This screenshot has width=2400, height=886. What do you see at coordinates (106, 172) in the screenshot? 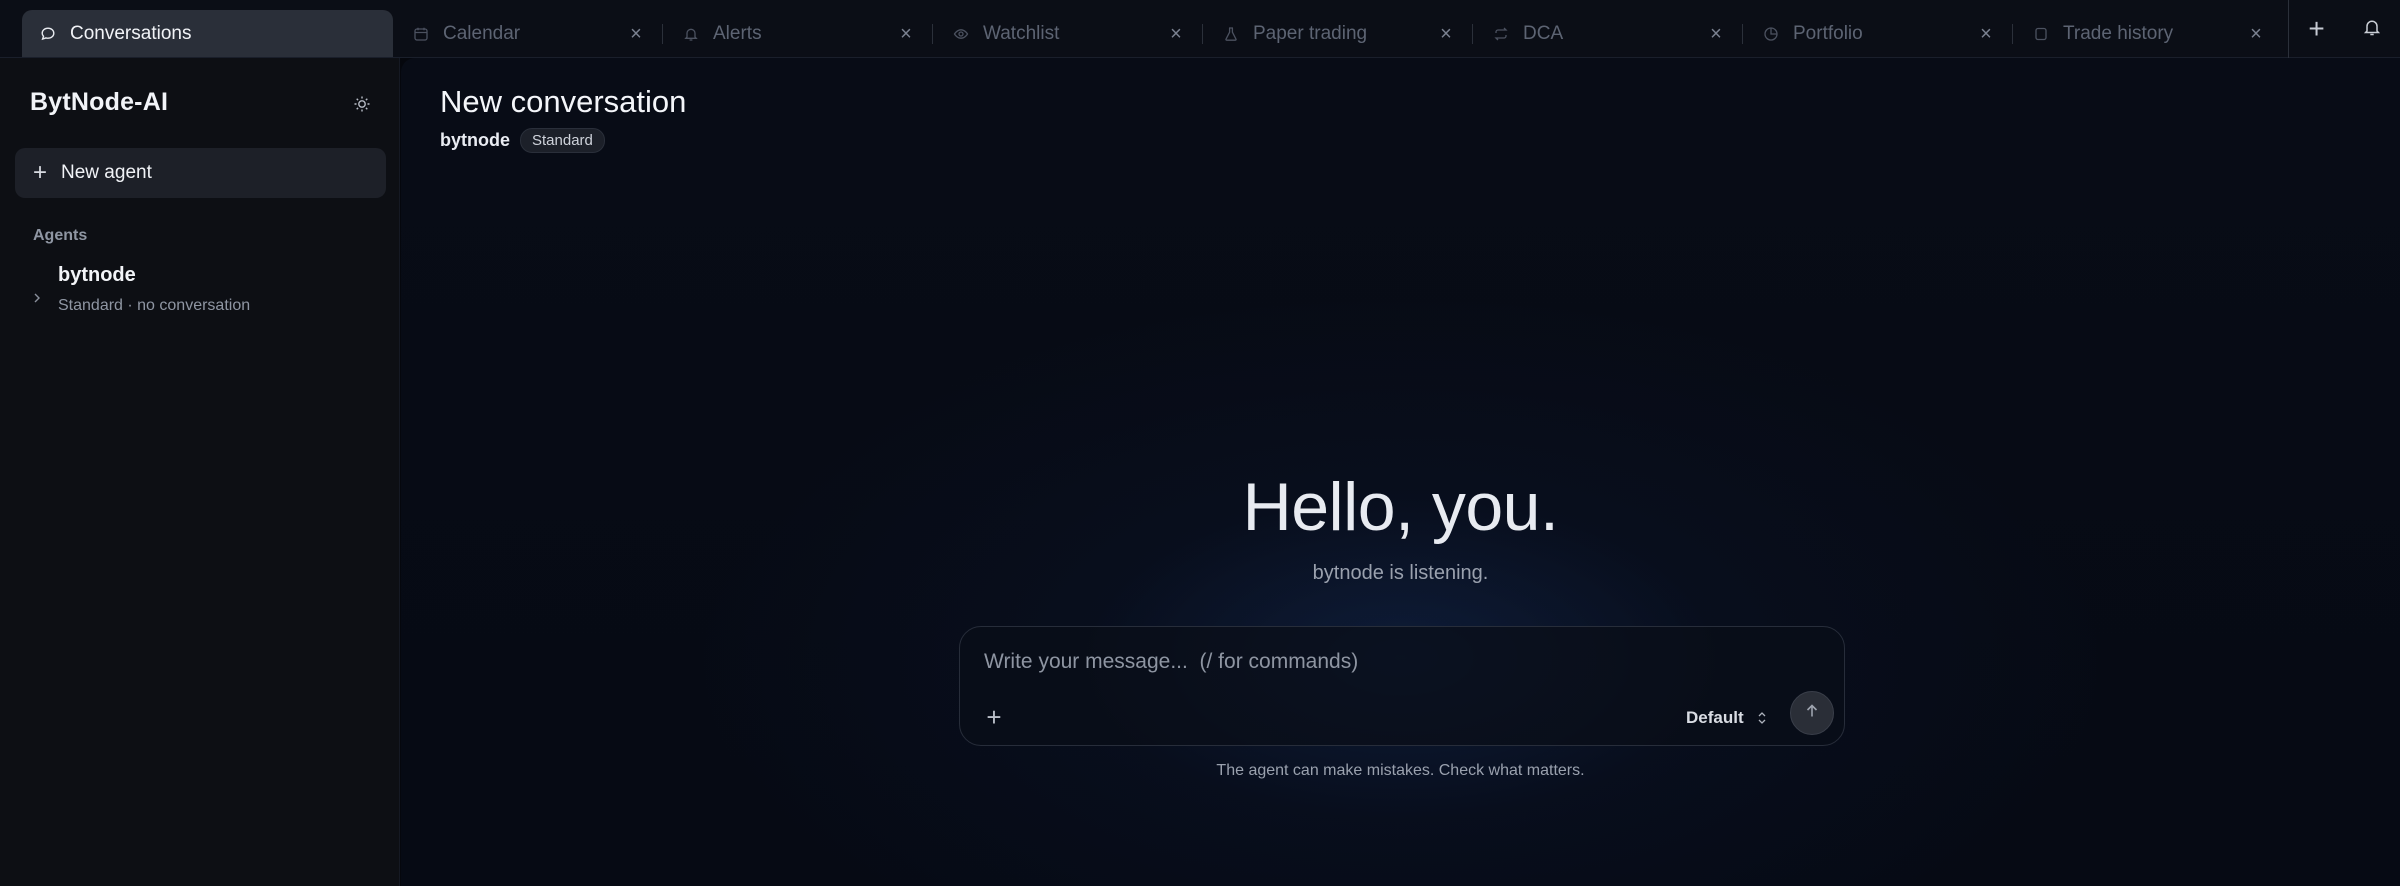
I see `new-agent-label: New agent` at bounding box center [106, 172].